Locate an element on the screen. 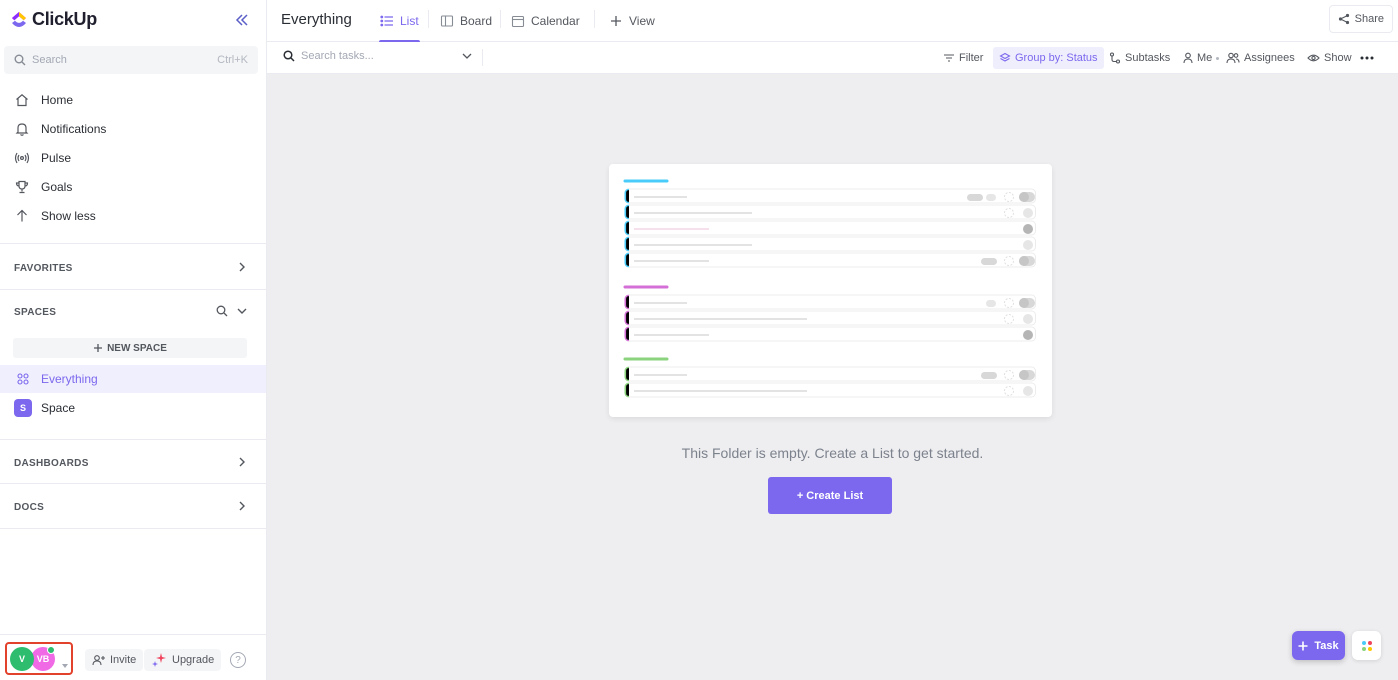 This screenshot has height=680, width=1398. upgrade-button: Upgrade is located at coordinates (183, 660).